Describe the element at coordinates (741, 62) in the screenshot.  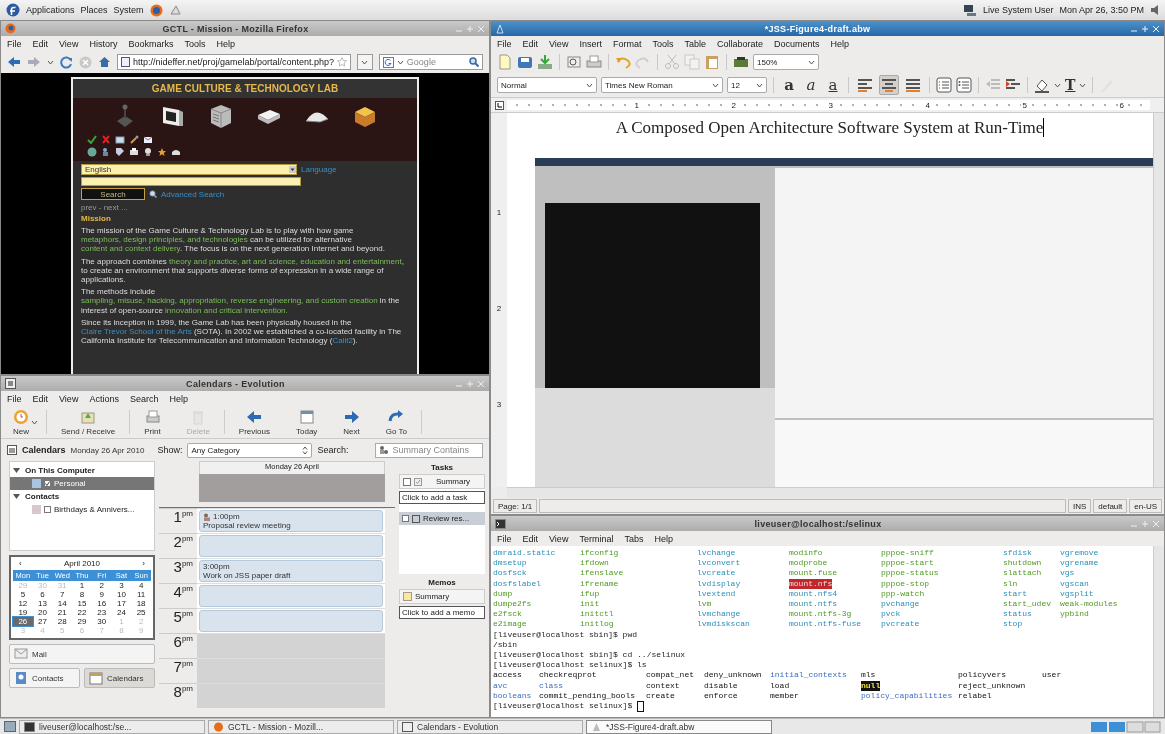
I see `image-icon` at that location.